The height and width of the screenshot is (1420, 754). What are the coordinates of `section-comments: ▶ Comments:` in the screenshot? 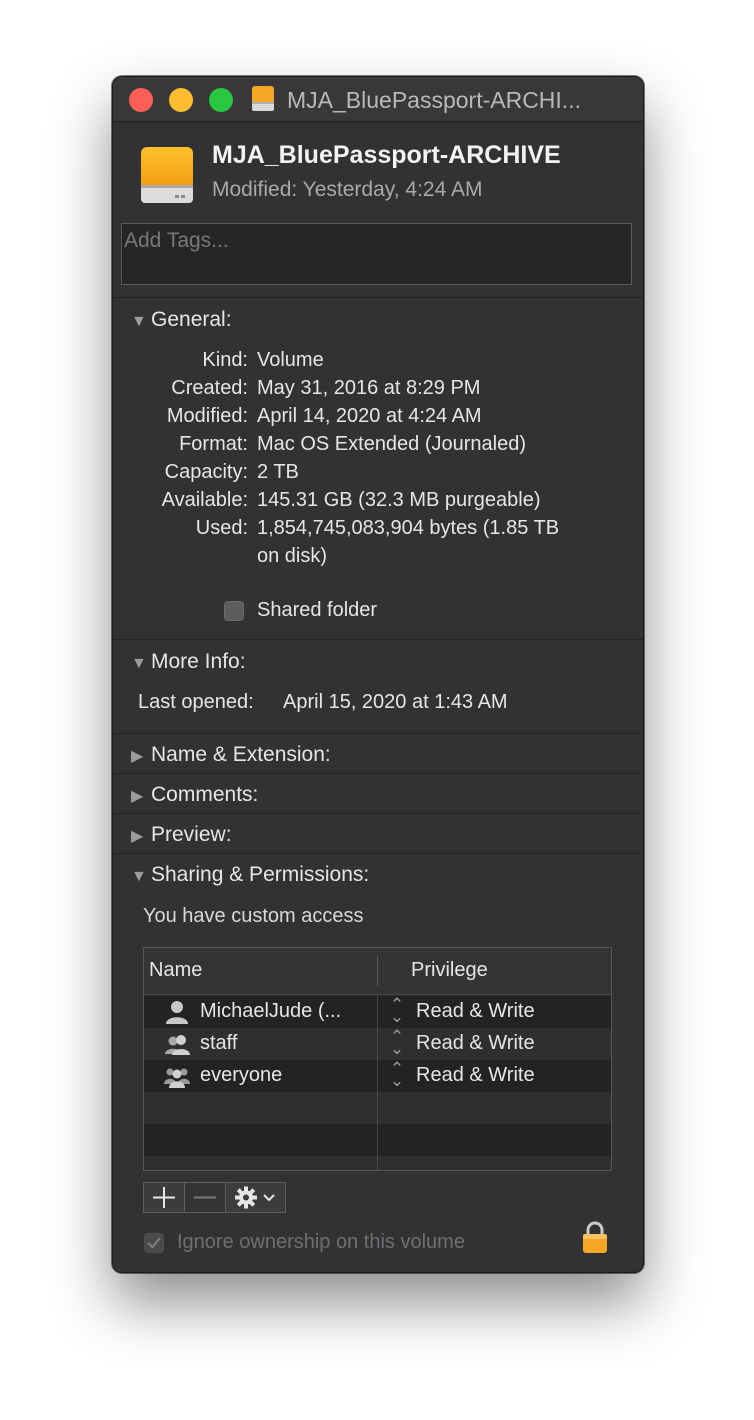 It's located at (194, 795).